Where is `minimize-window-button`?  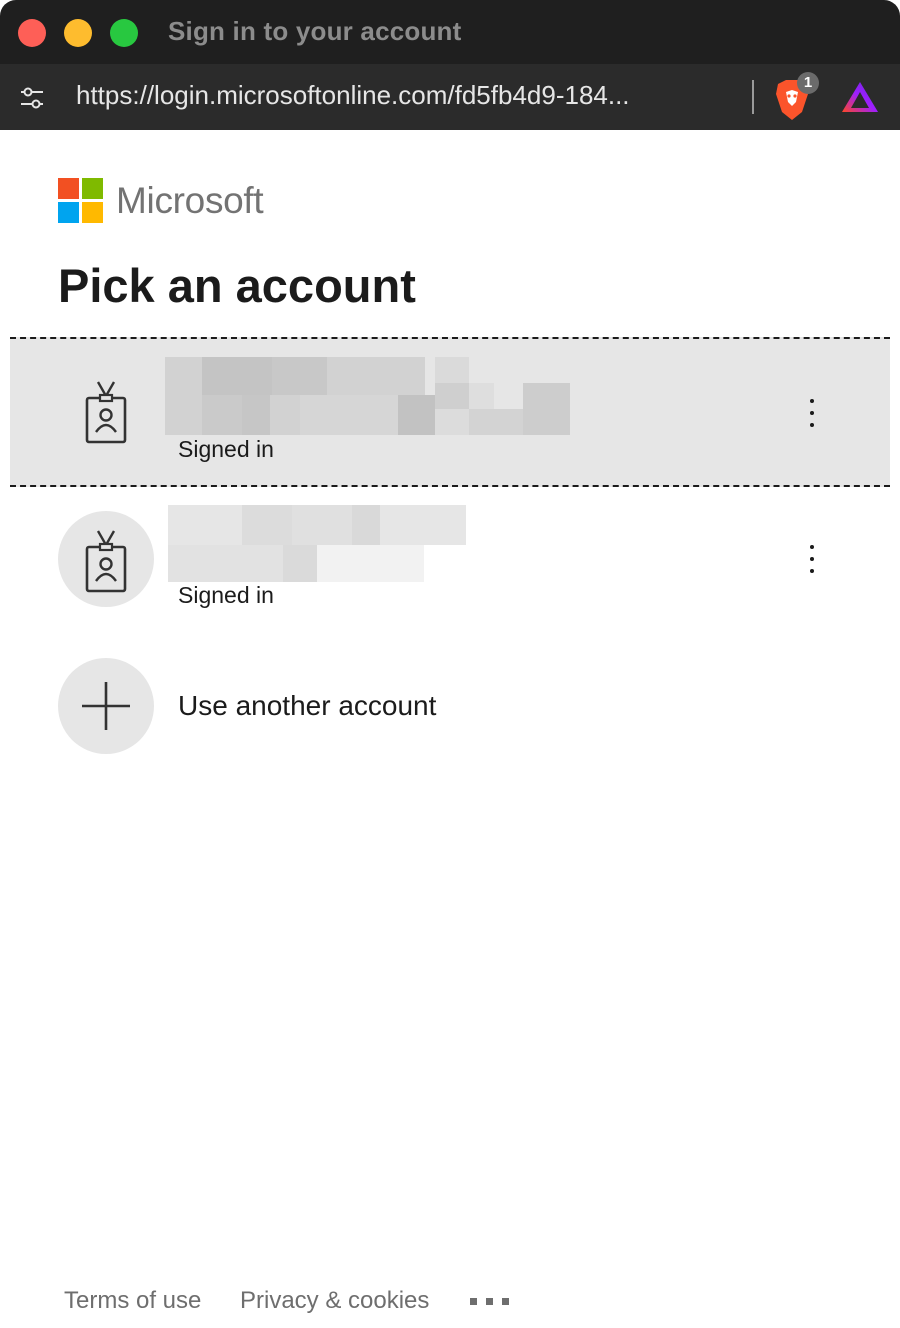 minimize-window-button is located at coordinates (78, 33).